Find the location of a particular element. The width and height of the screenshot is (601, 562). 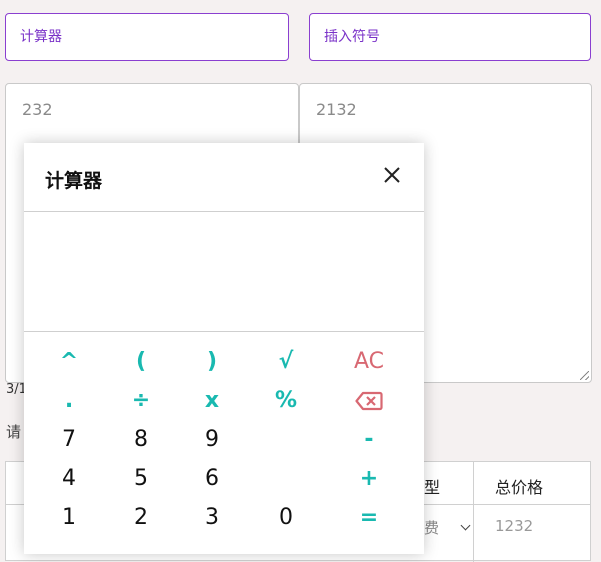

key-right-paren: ) is located at coordinates (212, 362).